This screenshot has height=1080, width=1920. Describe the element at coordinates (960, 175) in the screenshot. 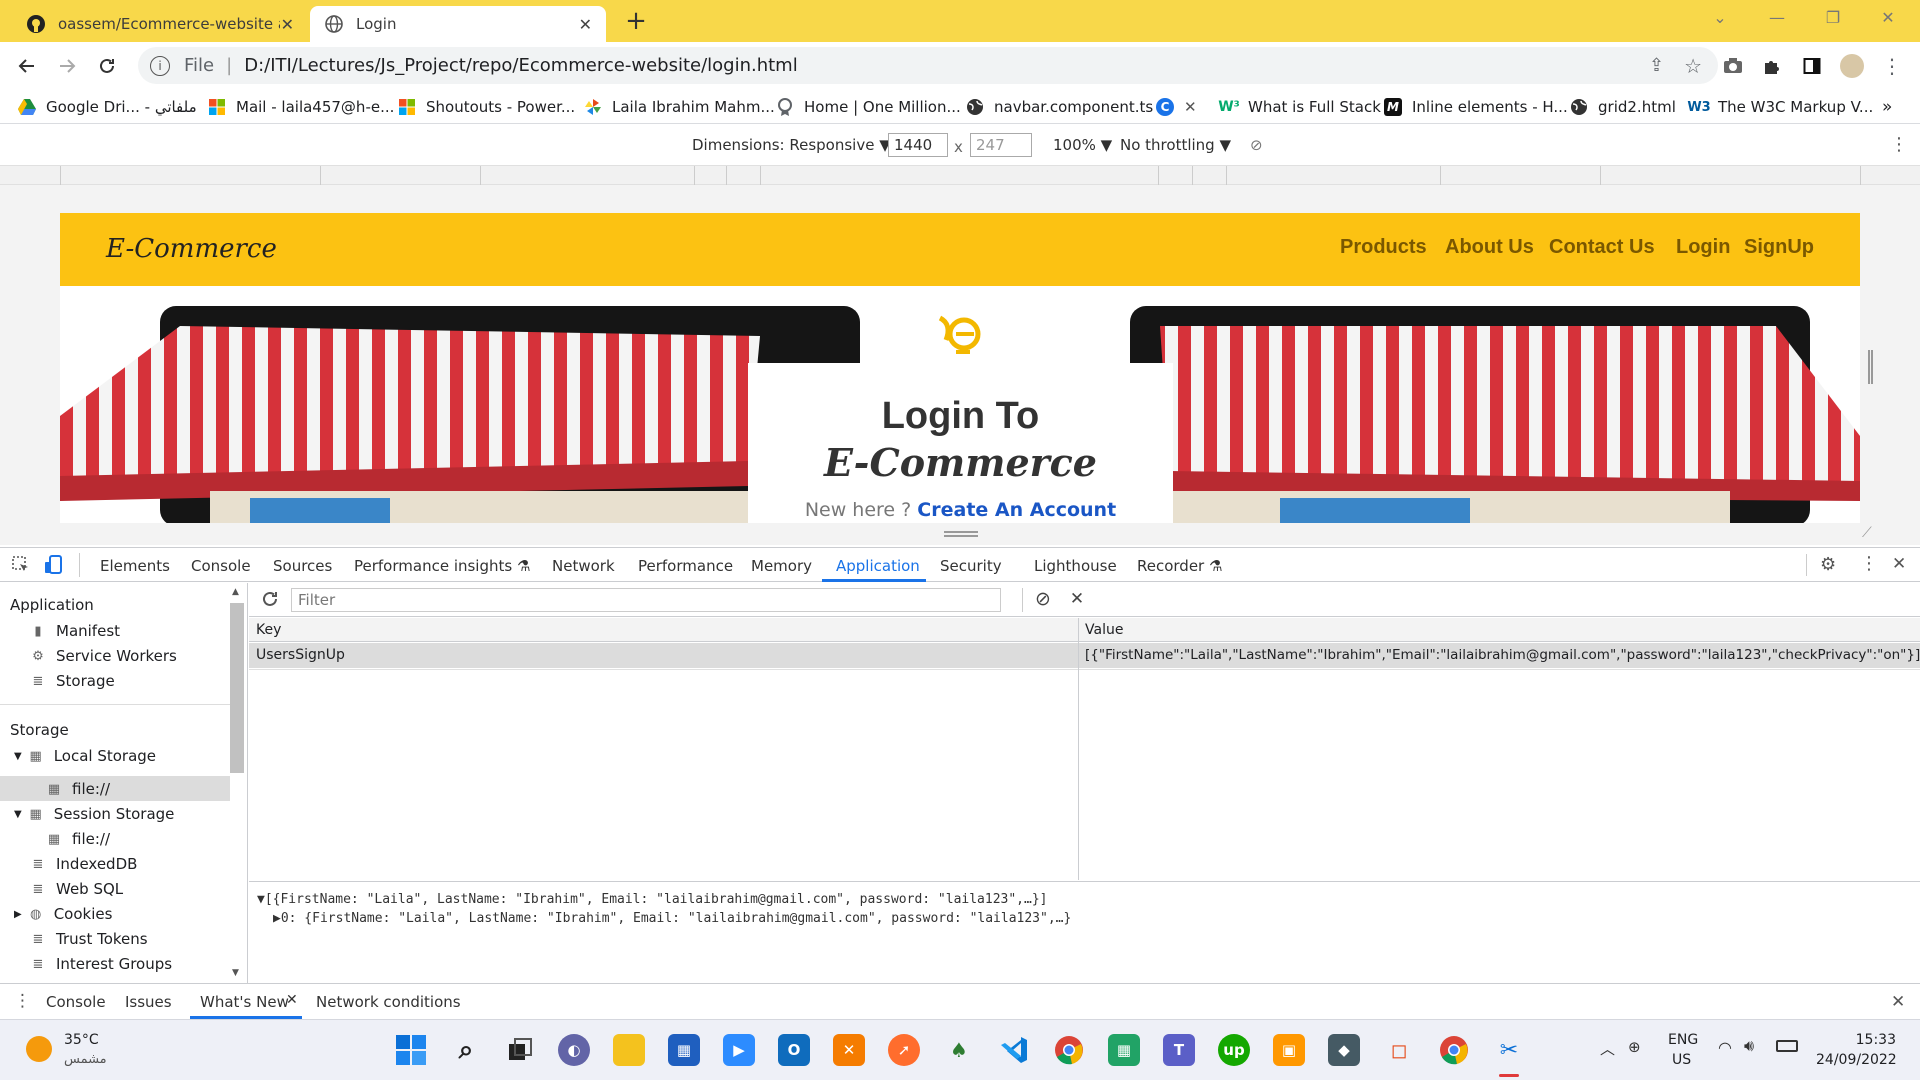

I see `media-query-ruler` at that location.